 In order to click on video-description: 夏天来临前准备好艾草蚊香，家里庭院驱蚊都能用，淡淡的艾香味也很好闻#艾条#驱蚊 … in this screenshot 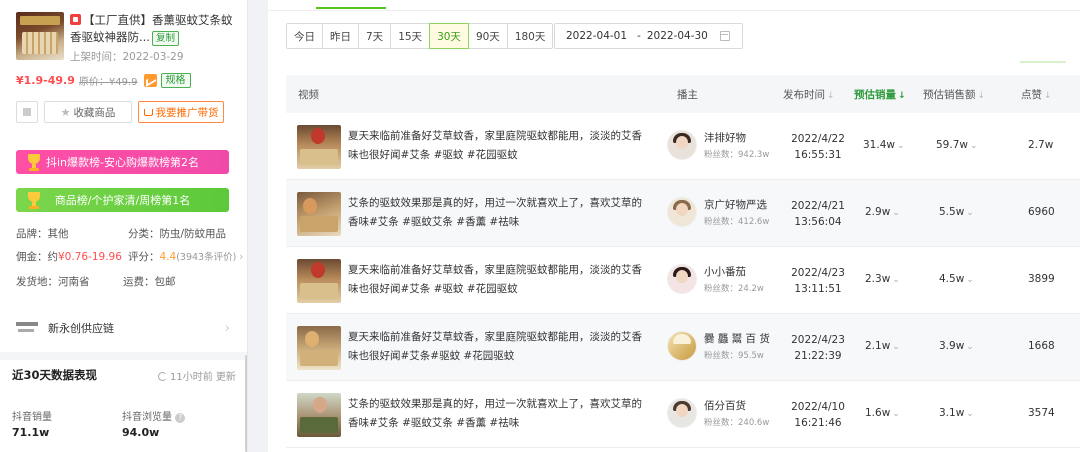, I will do `click(500, 347)`.